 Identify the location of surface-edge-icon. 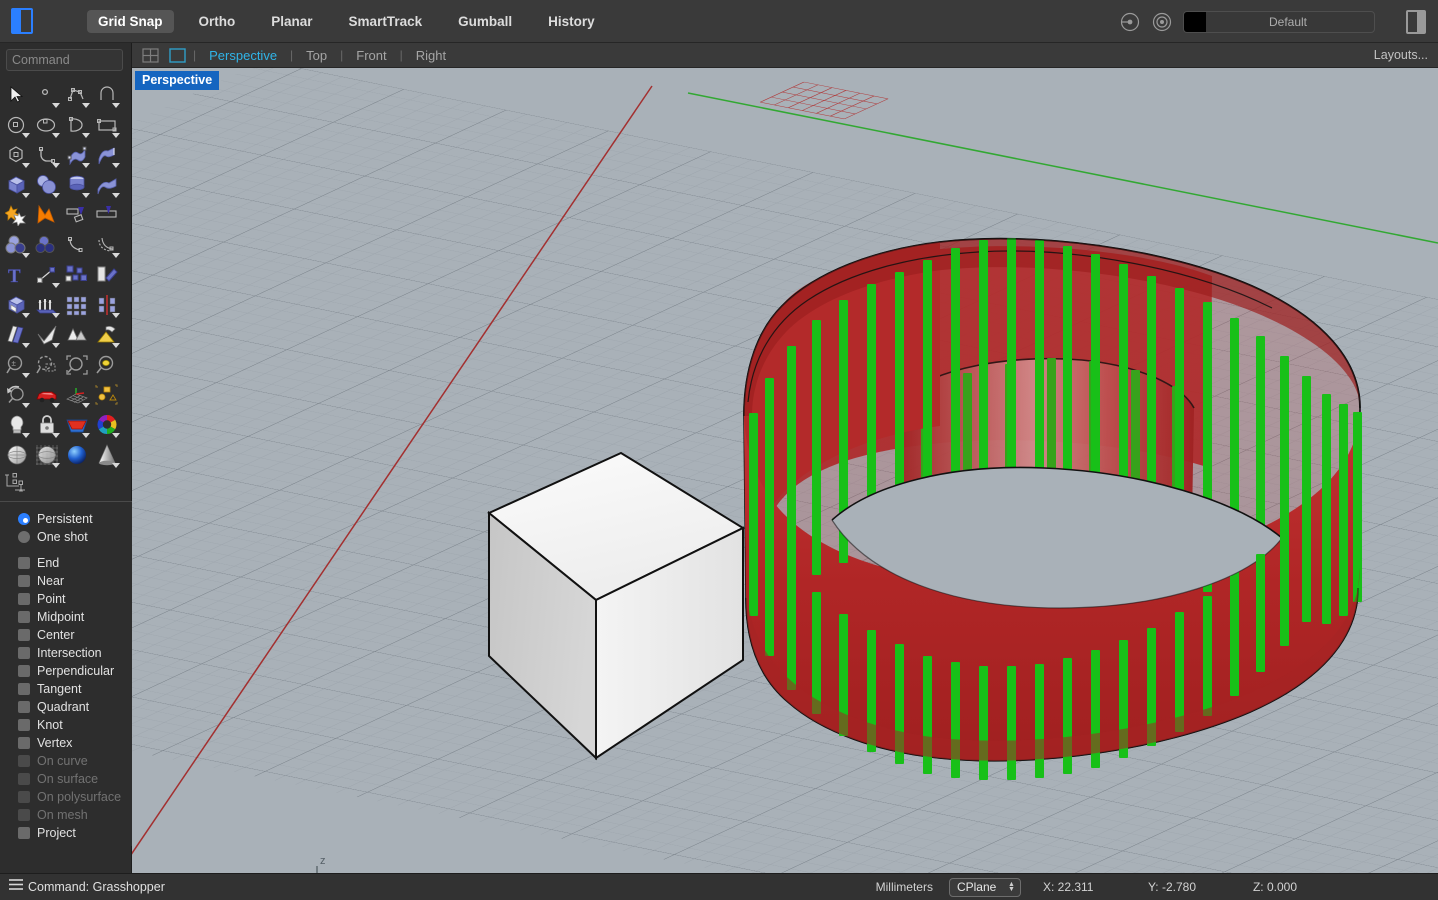
(77, 155).